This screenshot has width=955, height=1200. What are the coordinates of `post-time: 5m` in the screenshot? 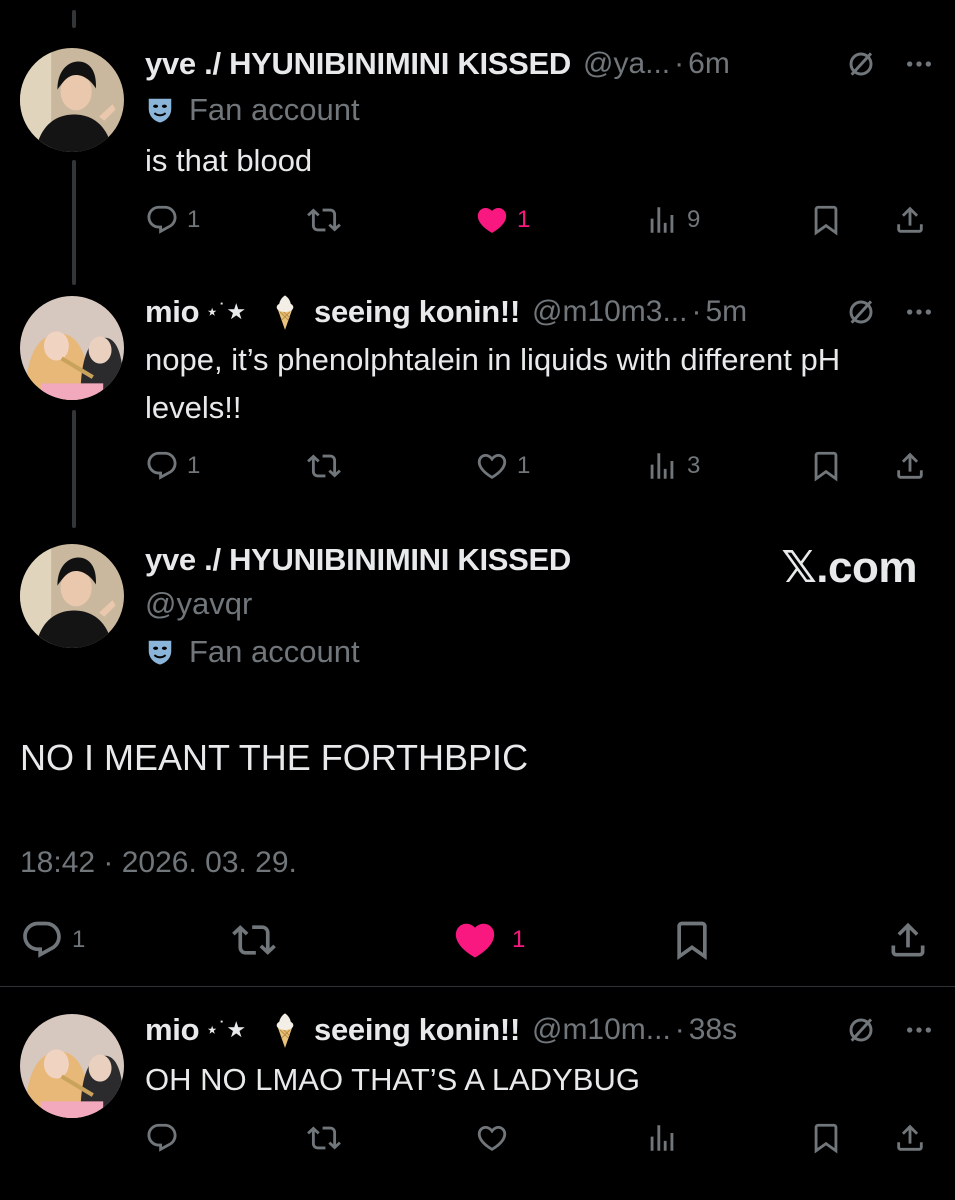 It's located at (726, 312).